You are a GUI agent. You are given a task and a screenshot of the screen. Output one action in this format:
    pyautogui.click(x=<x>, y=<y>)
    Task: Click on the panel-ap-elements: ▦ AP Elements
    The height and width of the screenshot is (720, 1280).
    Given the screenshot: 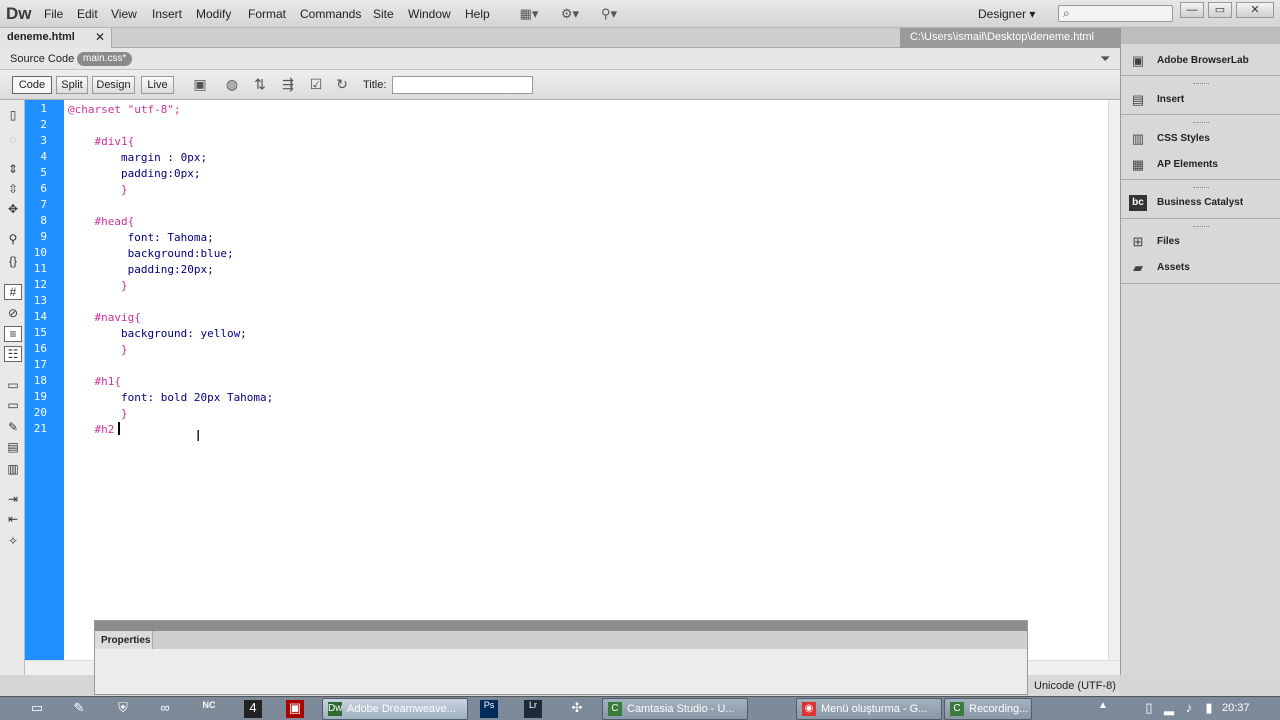 What is the action you would take?
    pyautogui.click(x=1204, y=166)
    